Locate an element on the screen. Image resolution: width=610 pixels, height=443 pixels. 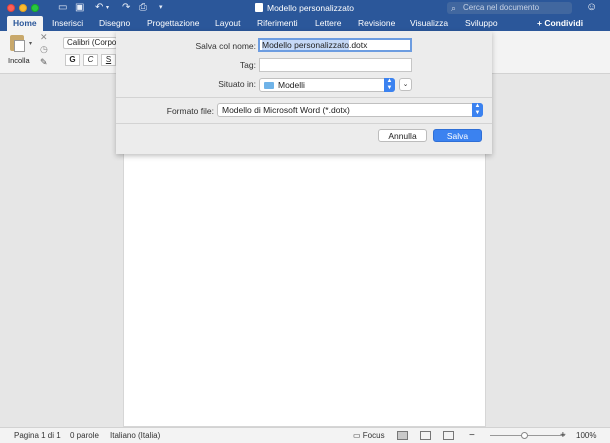
tab-home: Home is located at coordinates (25, 23).